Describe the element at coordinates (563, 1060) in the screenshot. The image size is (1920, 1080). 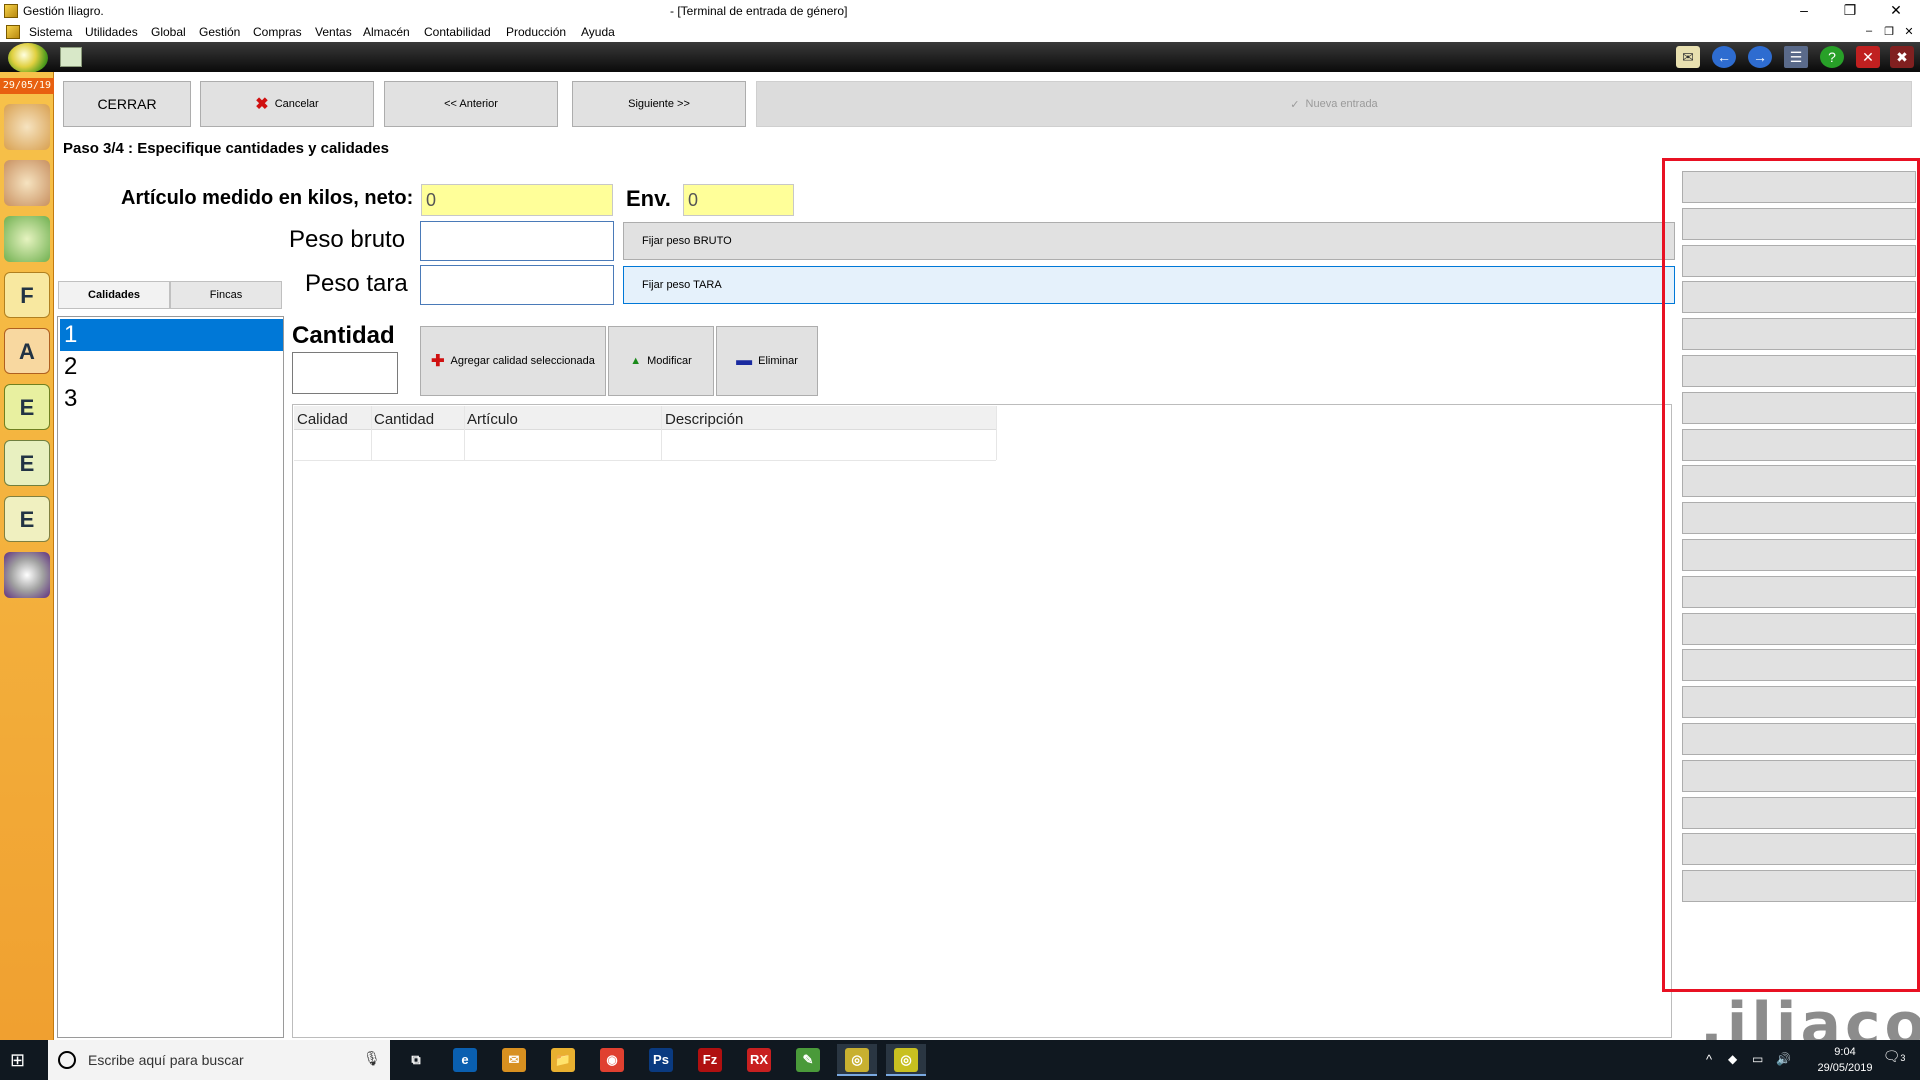
I see `explorer-icon: 📁` at that location.